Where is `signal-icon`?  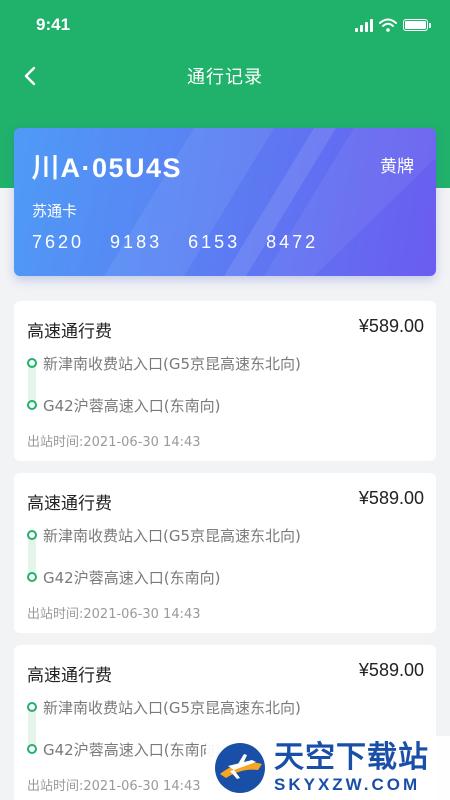 signal-icon is located at coordinates (364, 25).